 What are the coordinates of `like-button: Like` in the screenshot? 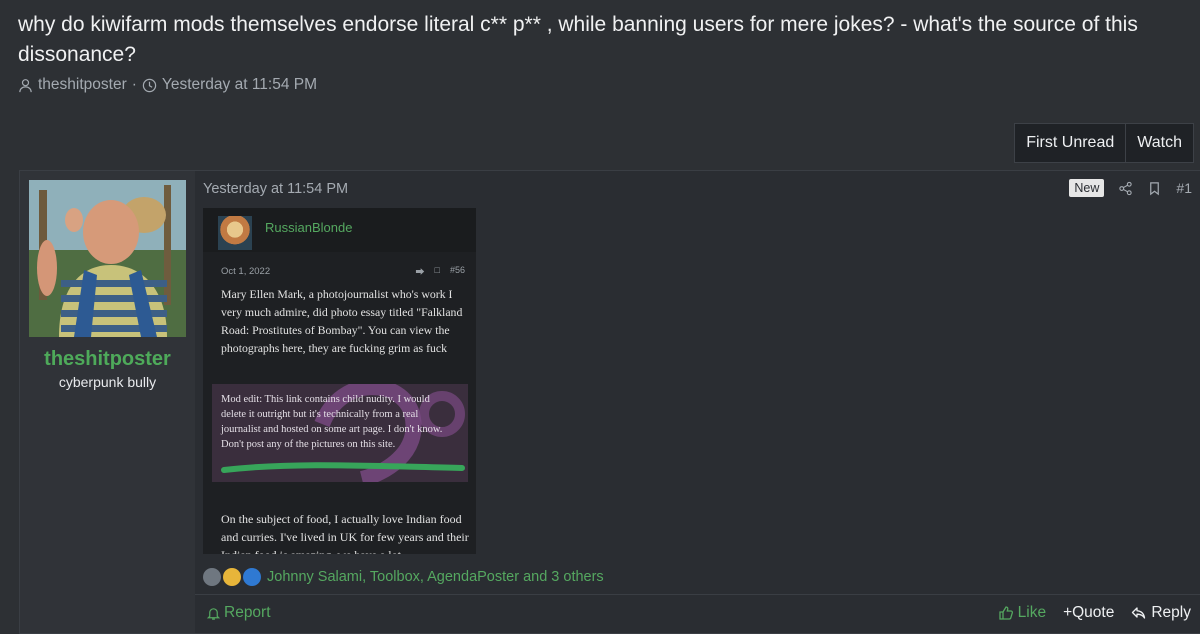 It's located at (1022, 613).